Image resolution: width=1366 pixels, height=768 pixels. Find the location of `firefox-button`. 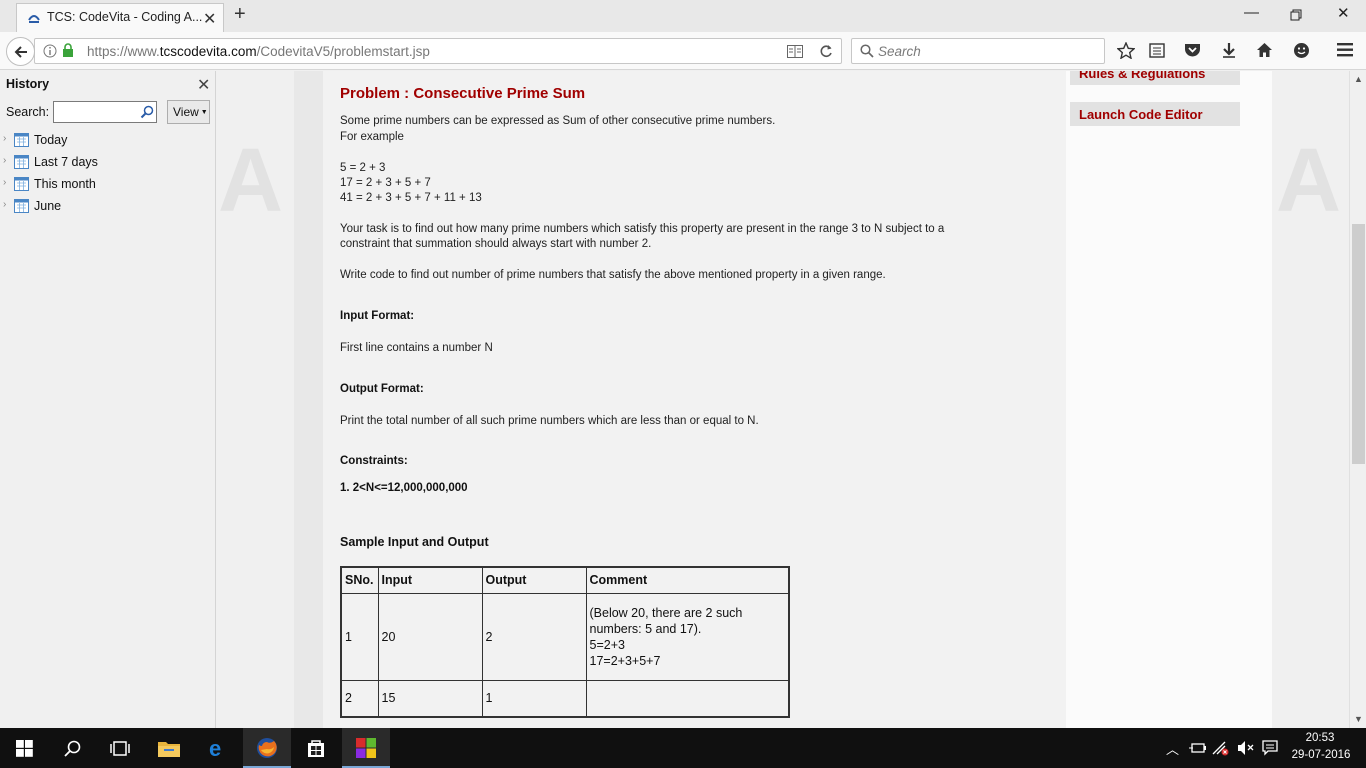

firefox-button is located at coordinates (267, 748).